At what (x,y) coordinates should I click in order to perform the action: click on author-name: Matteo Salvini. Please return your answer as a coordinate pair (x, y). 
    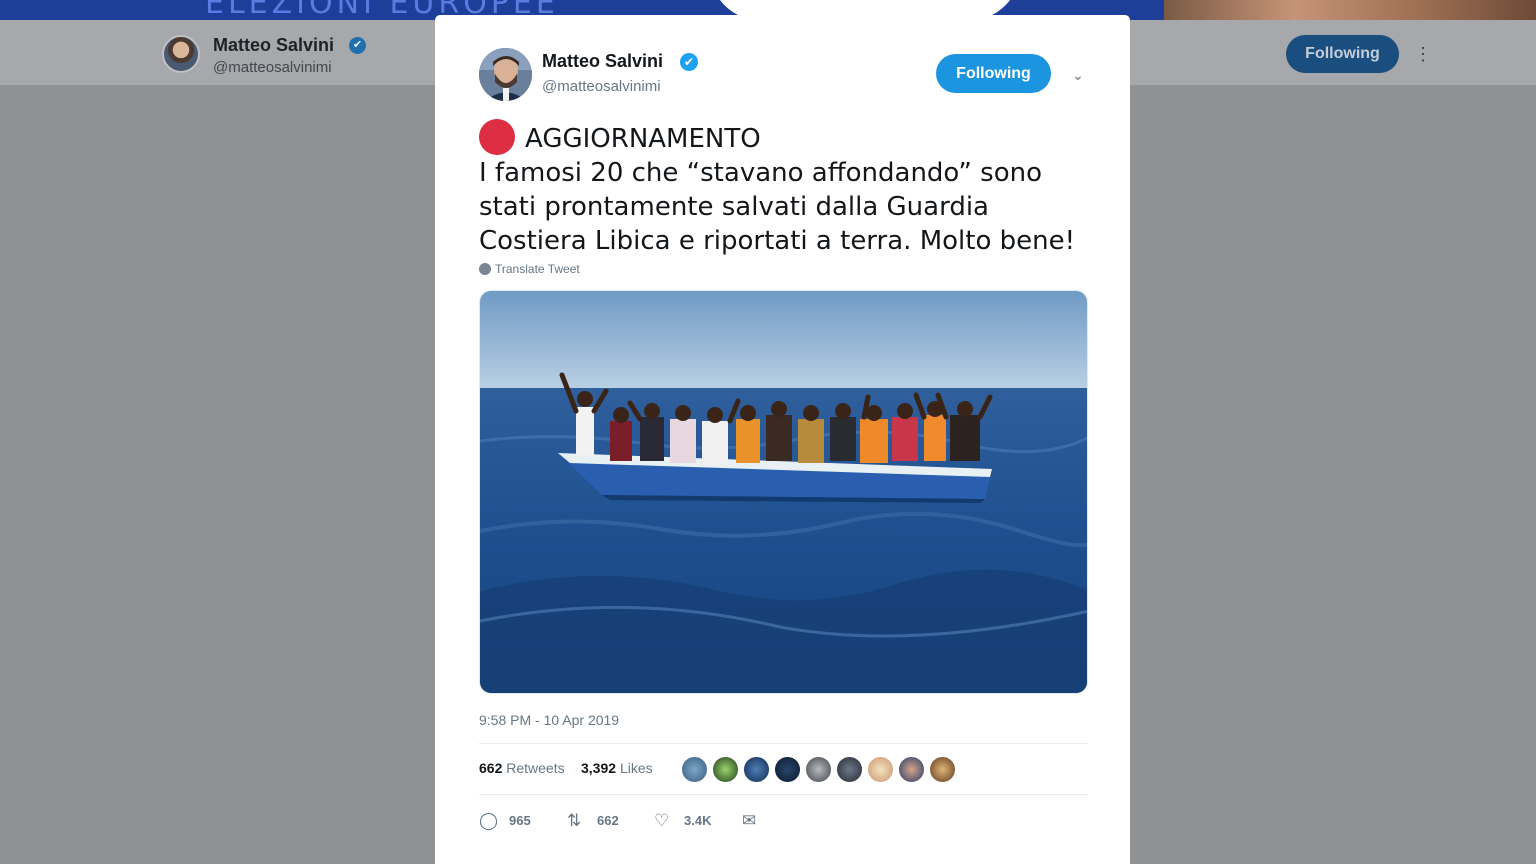
    Looking at the image, I should click on (602, 61).